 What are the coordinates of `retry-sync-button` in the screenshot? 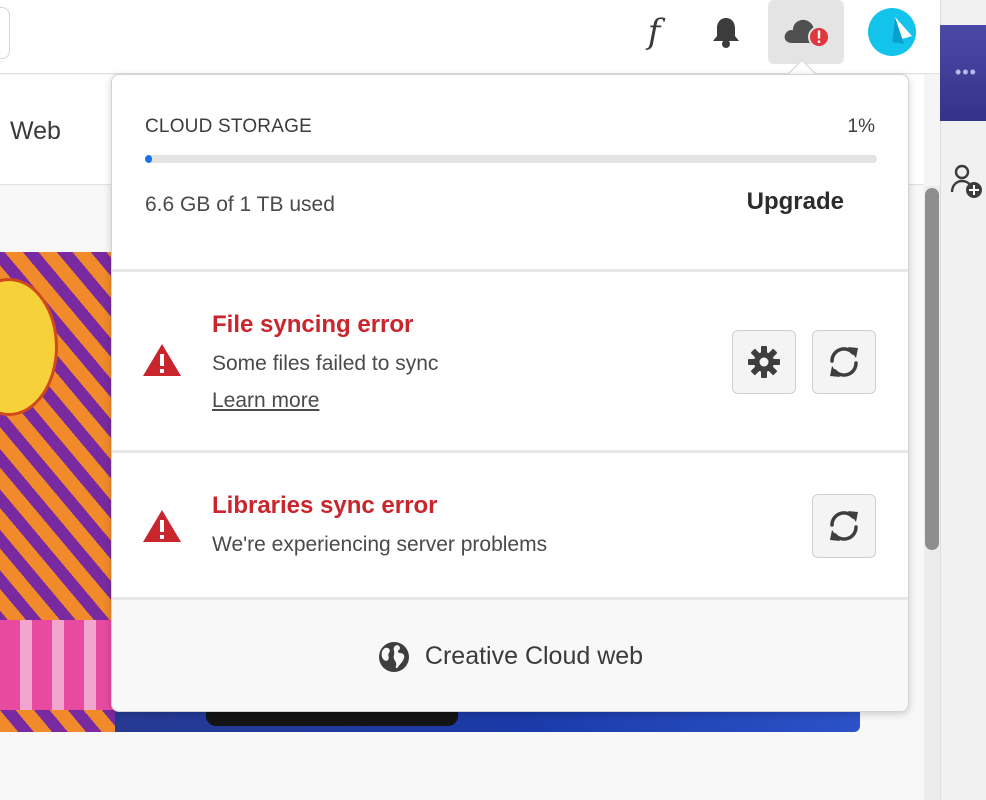 It's located at (844, 362).